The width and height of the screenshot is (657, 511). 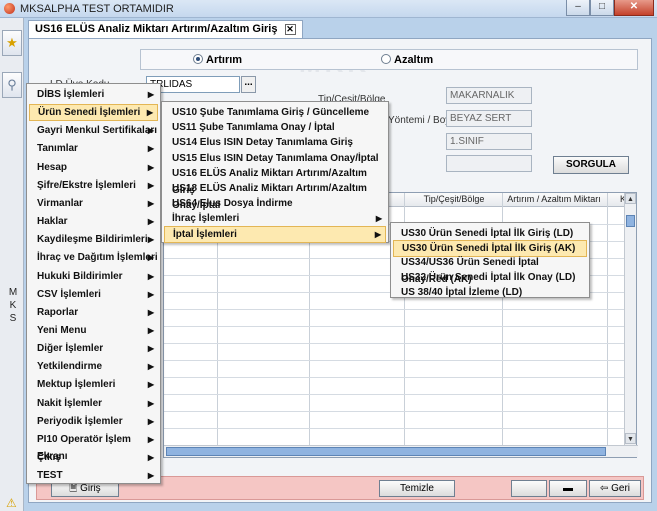 I want to click on main-menu-item: Çıkış ▶, so click(x=93, y=457).